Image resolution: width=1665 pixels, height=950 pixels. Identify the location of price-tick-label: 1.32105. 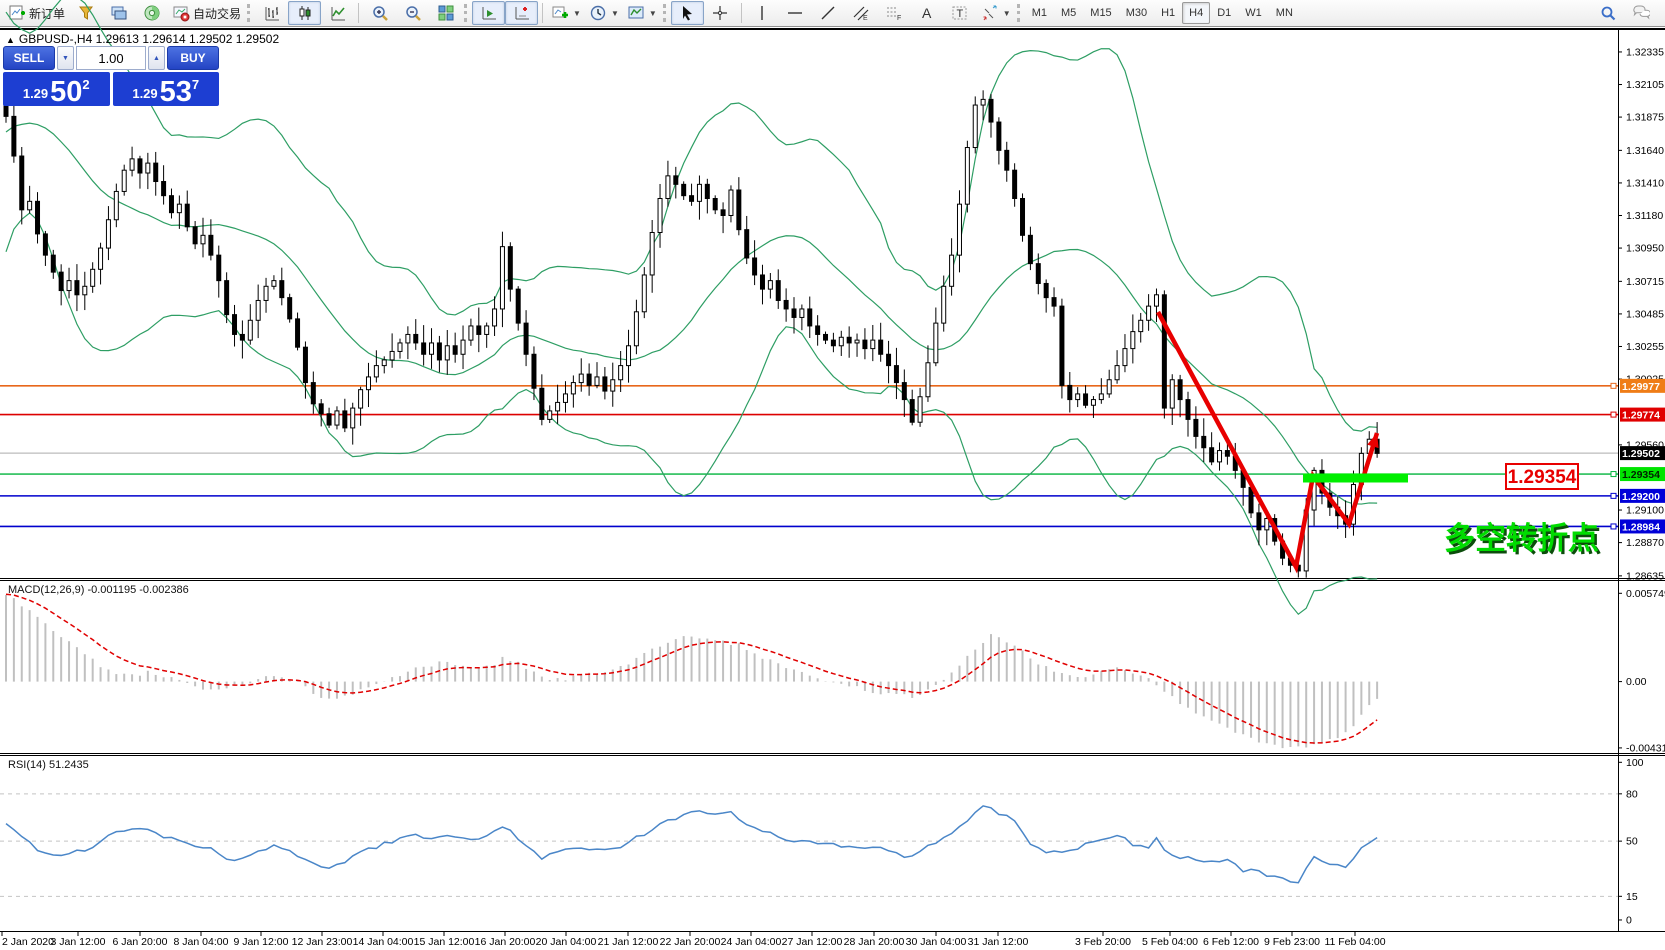
(1645, 85).